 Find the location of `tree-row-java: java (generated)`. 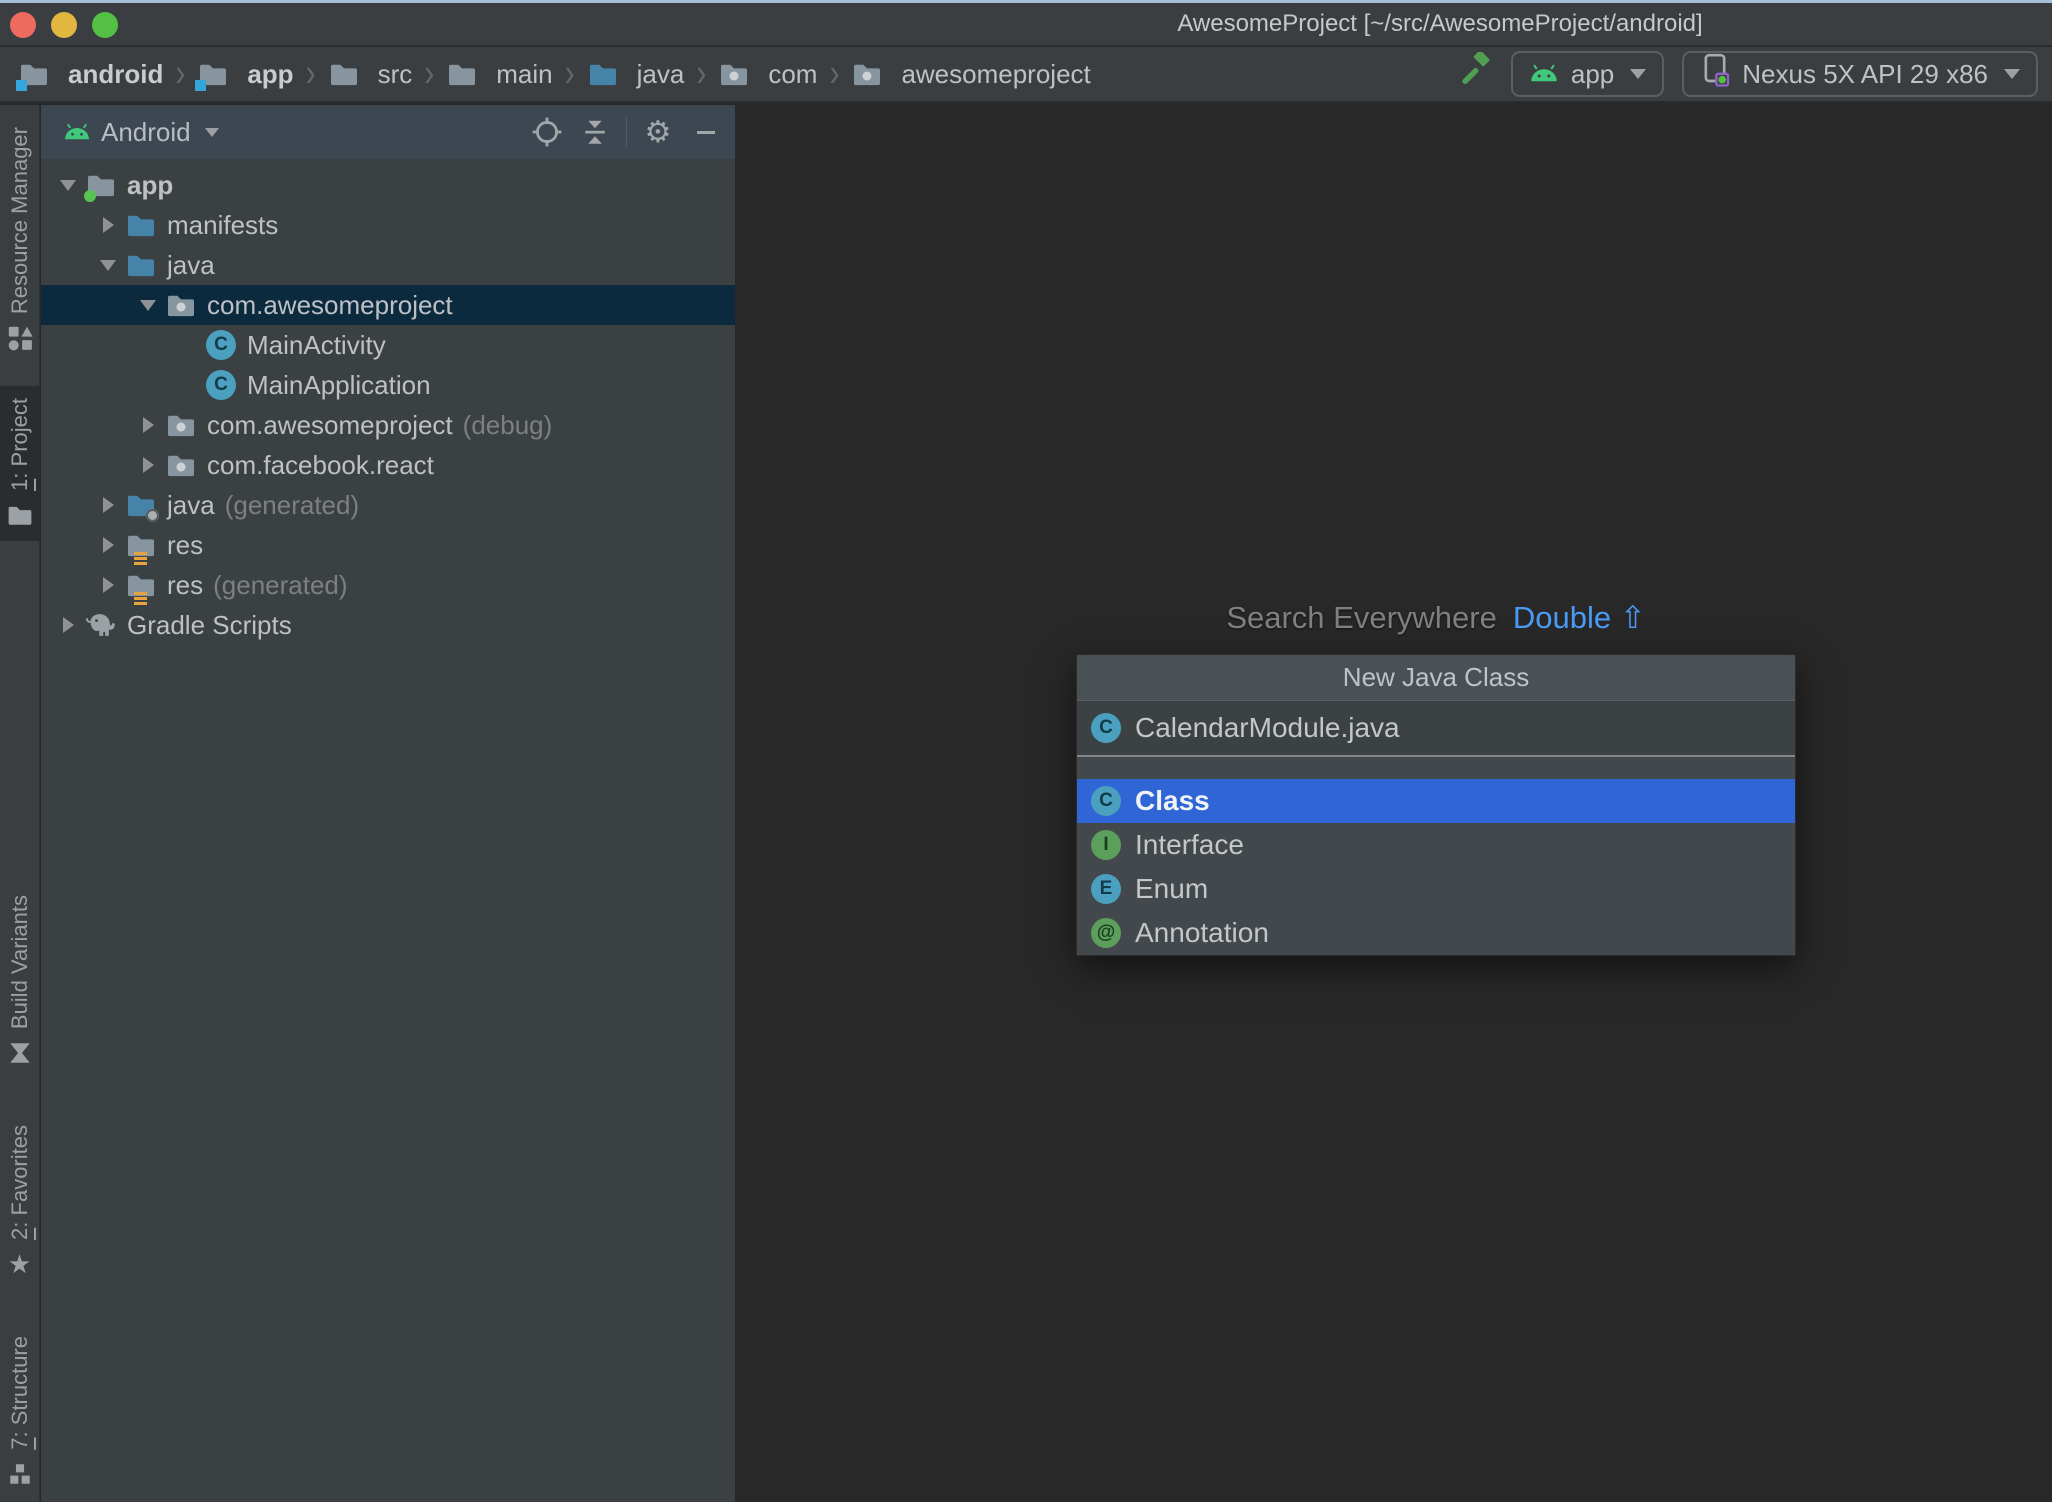

tree-row-java: java (generated) is located at coordinates (388, 505).